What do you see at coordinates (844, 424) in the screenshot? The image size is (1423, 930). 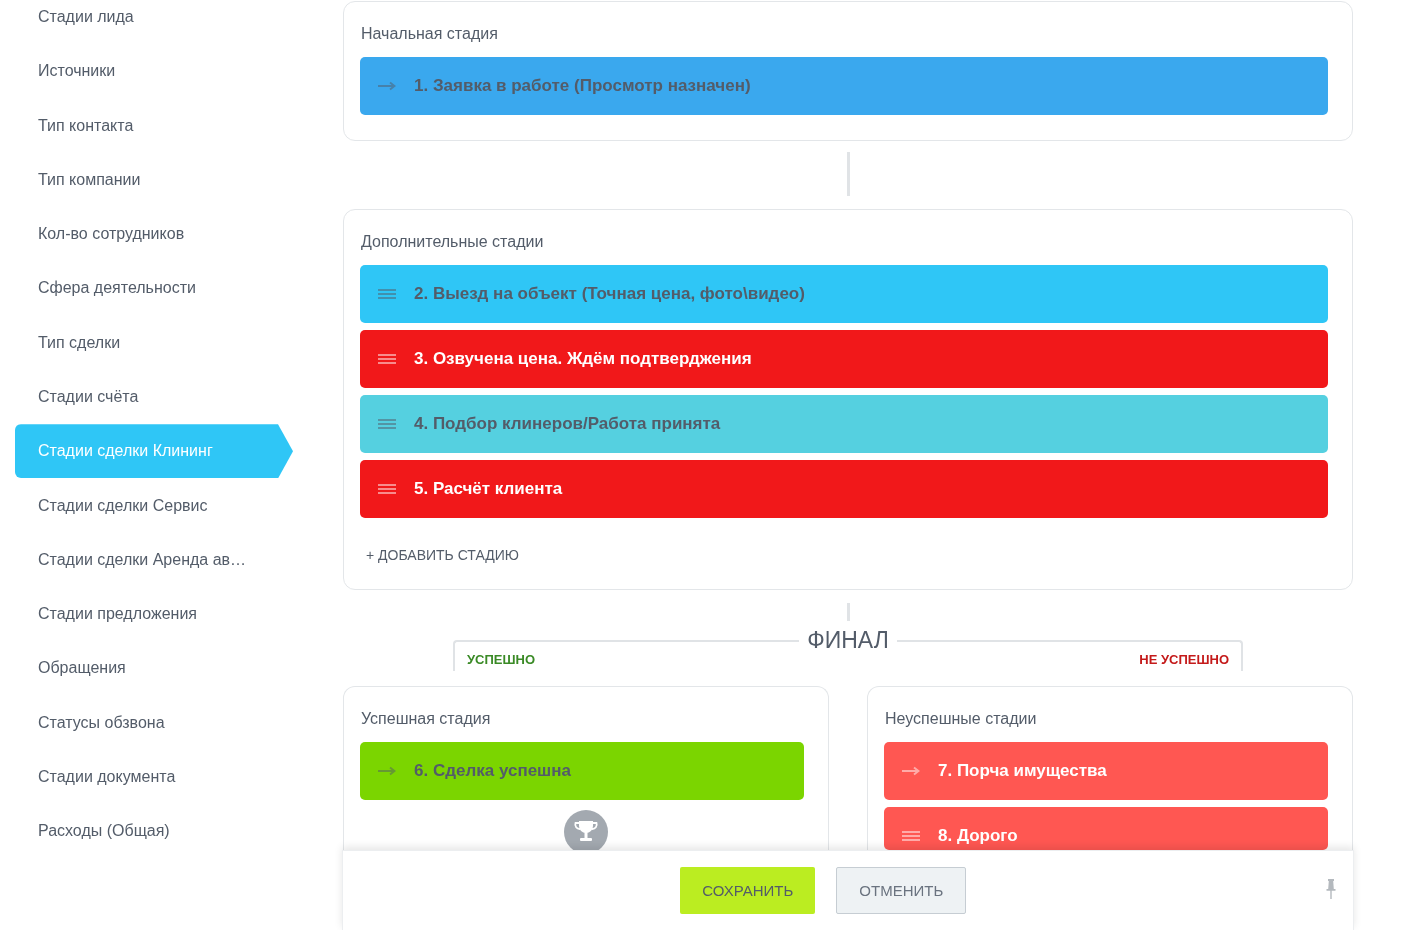 I see `stage-item: 4. Подбор клинеров/Работа принята` at bounding box center [844, 424].